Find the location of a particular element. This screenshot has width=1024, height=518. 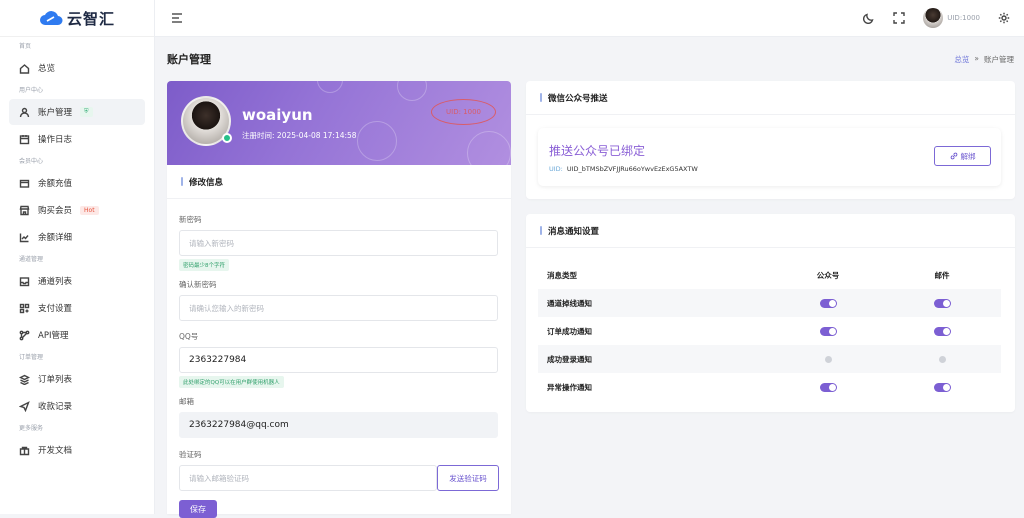

new-password-input: 请输入新密码 is located at coordinates (338, 243).